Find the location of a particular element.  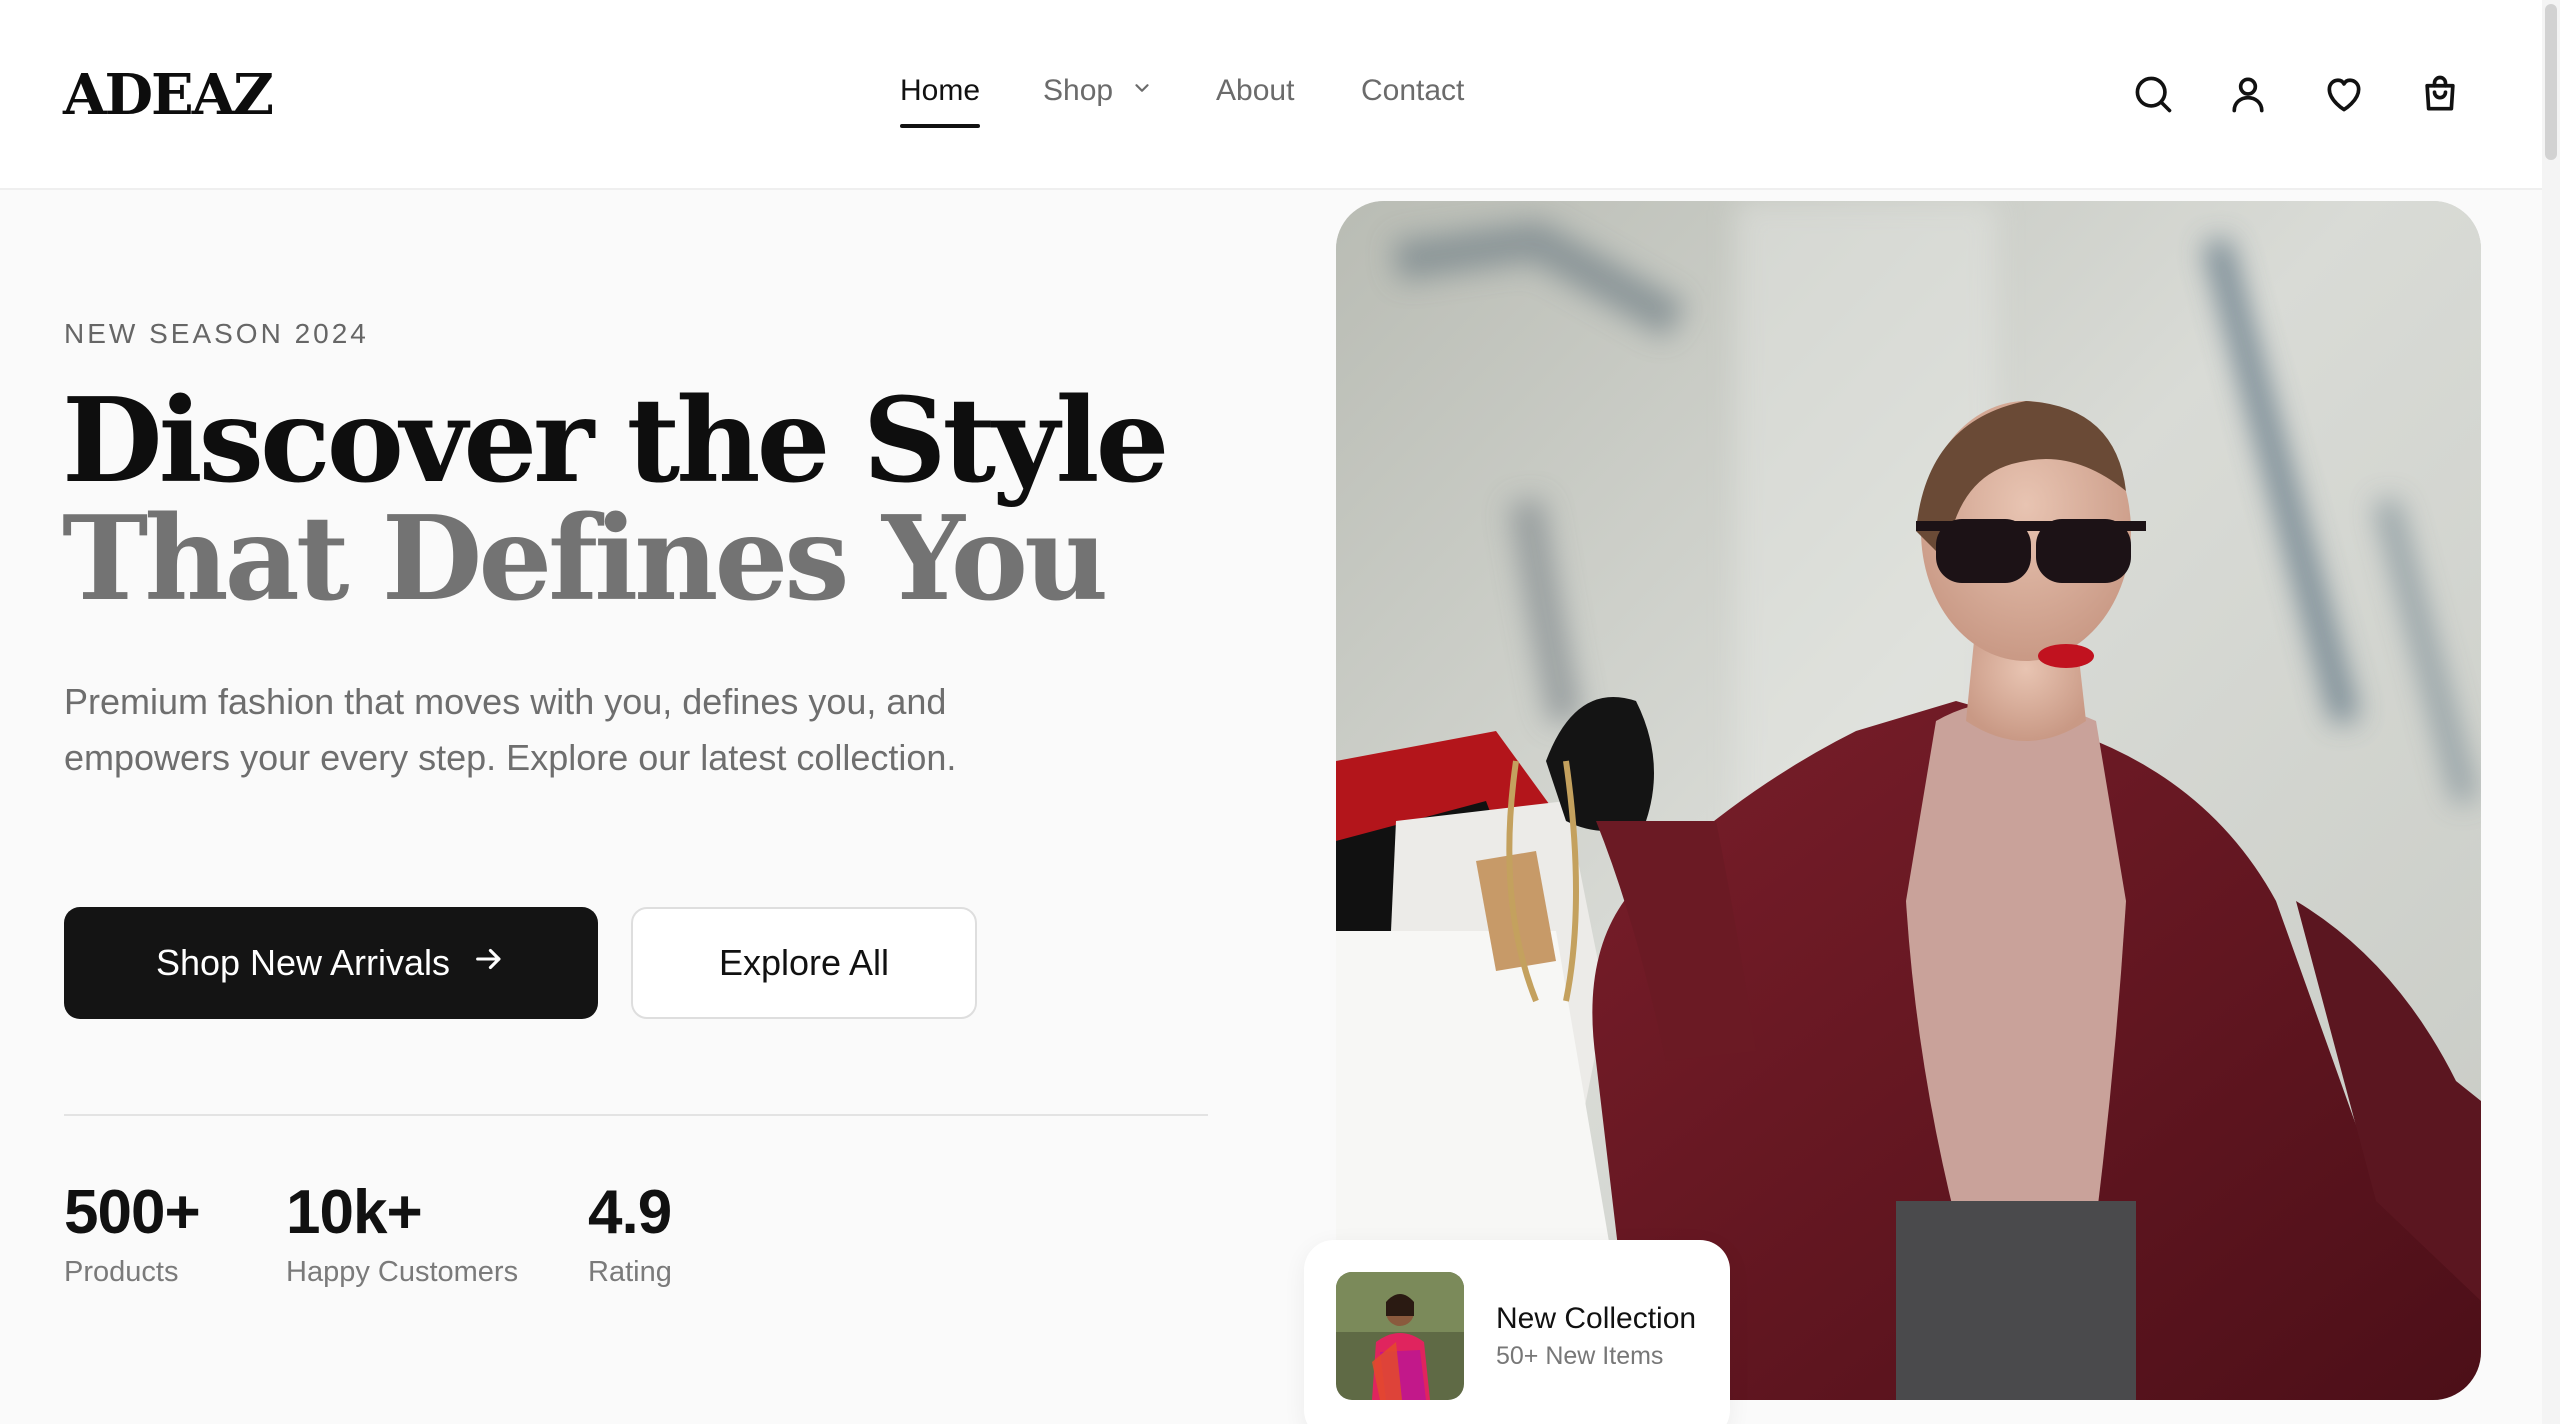

stat-value: 500+ is located at coordinates (132, 1212).